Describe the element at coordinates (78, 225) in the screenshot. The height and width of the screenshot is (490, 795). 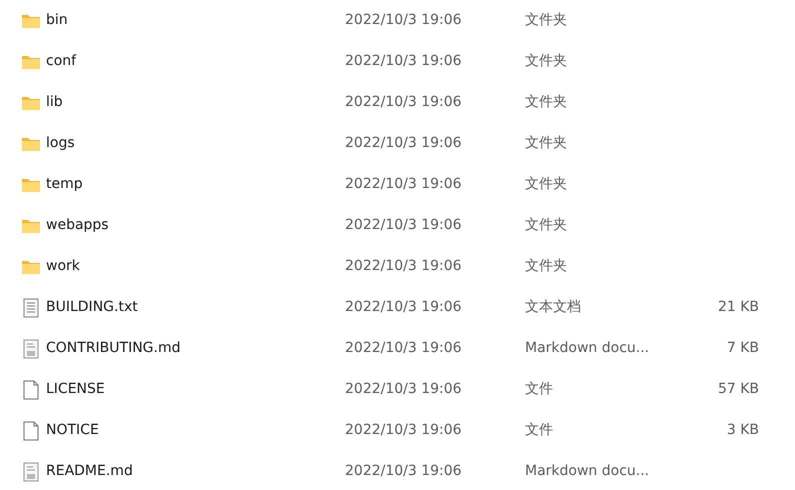
I see `file-name: webapps` at that location.